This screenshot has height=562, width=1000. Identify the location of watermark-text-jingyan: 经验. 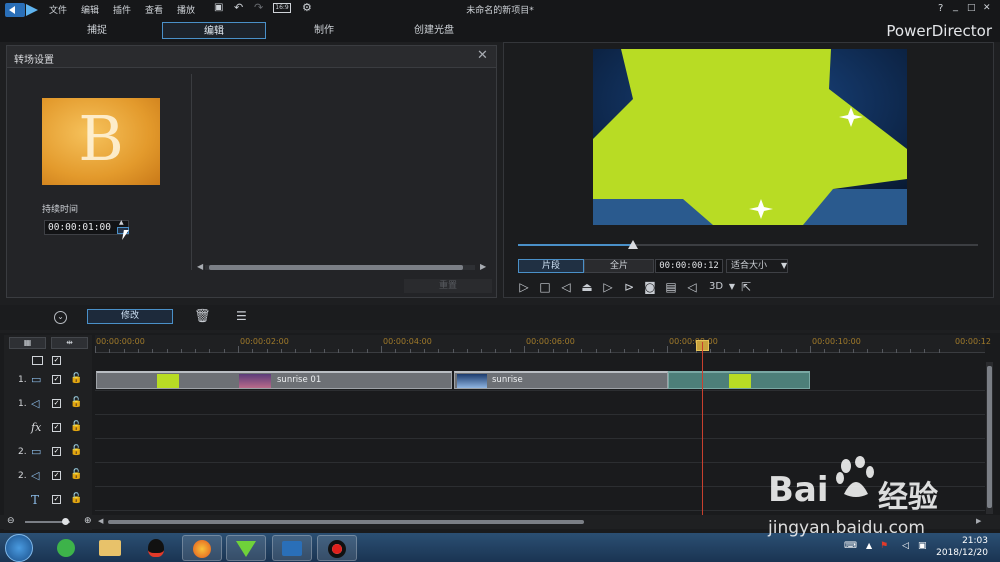
(908, 497).